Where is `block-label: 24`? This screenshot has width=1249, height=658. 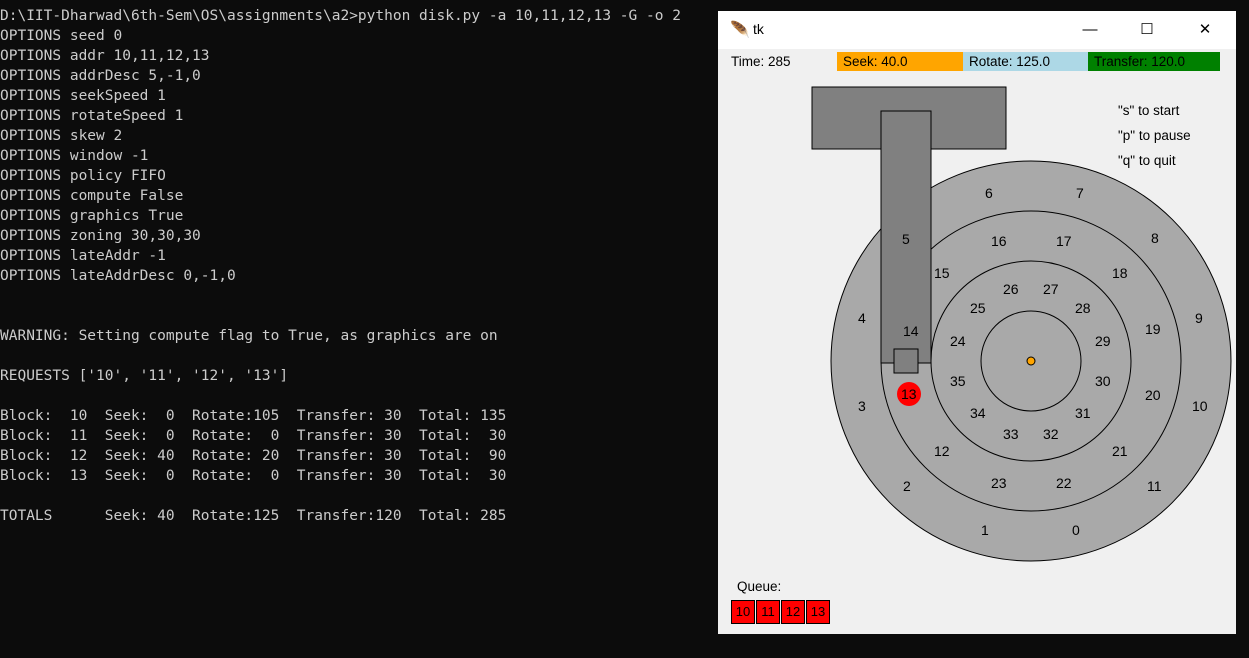
block-label: 24 is located at coordinates (958, 341).